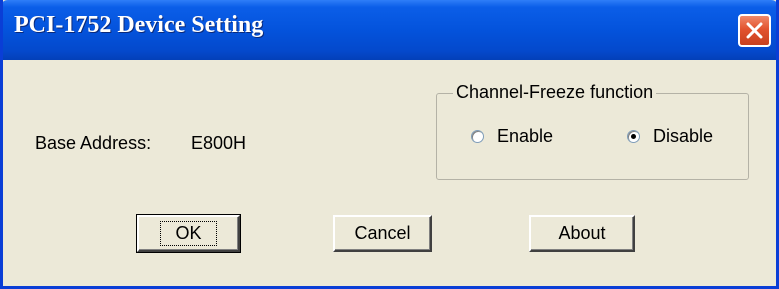  Describe the element at coordinates (525, 136) in the screenshot. I see `enable-radio-label: Enable` at that location.